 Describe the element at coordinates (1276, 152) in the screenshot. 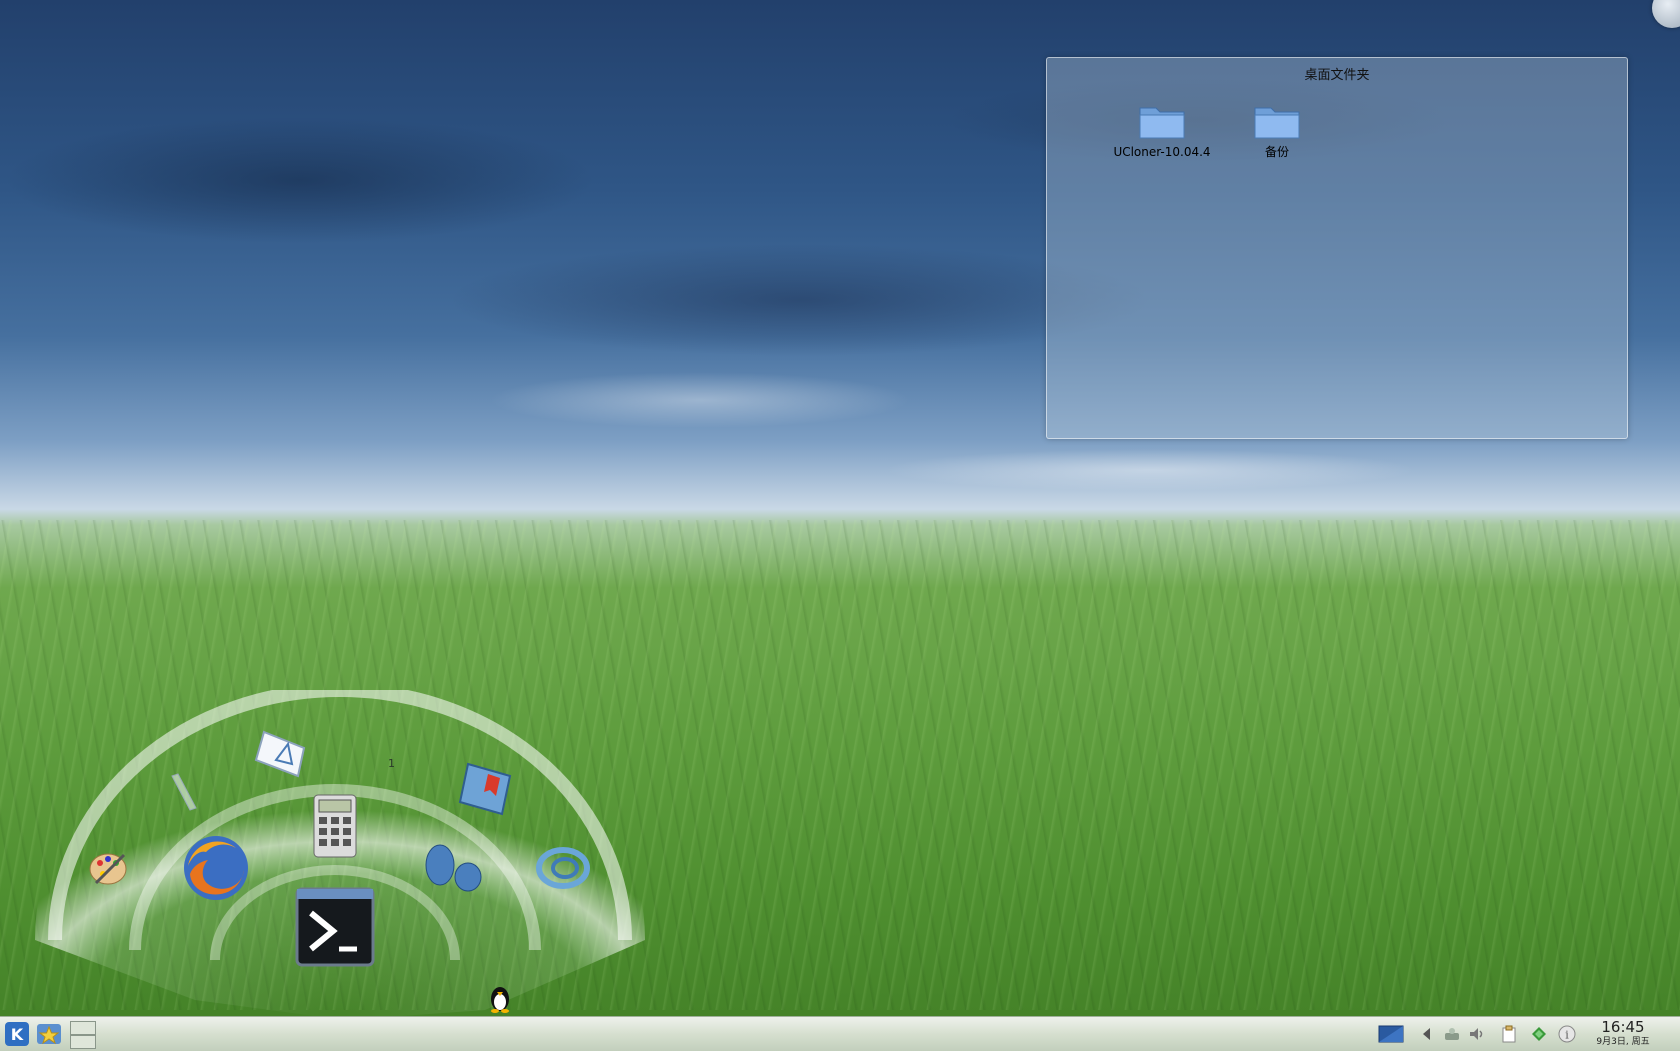

I see `folder-item-label: 备份` at that location.